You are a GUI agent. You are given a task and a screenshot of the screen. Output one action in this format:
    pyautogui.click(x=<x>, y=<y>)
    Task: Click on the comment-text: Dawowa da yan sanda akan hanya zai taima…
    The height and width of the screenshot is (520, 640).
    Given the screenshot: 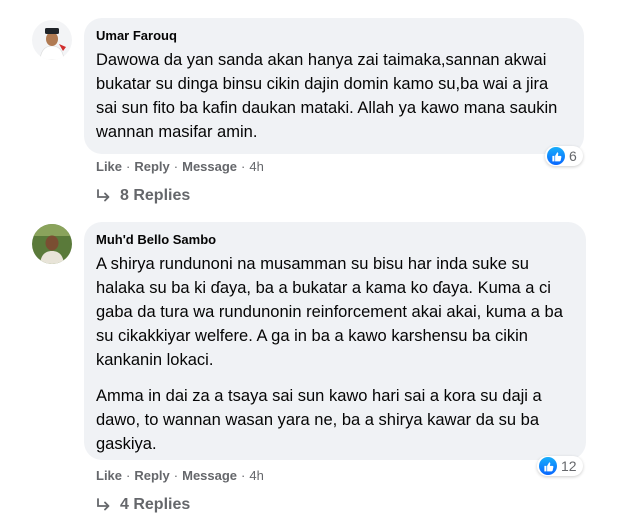 What is the action you would take?
    pyautogui.click(x=334, y=96)
    